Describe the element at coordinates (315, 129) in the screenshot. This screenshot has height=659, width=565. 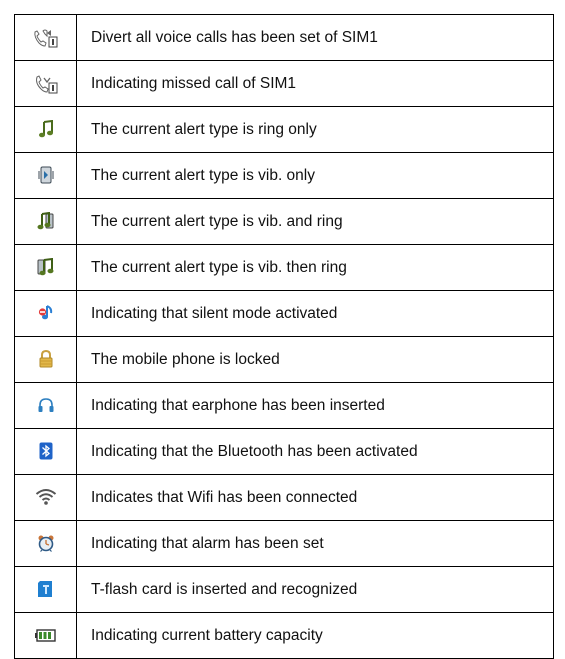
I see `row-description: The current alert type is ring only` at that location.